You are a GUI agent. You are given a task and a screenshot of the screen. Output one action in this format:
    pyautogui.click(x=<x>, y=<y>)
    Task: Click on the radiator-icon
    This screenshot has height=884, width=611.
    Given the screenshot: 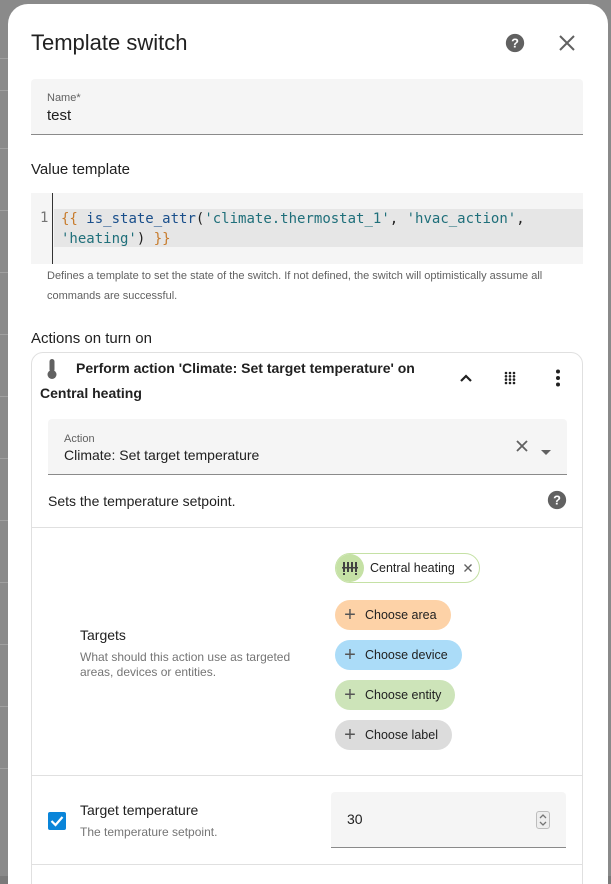 What is the action you would take?
    pyautogui.click(x=350, y=568)
    